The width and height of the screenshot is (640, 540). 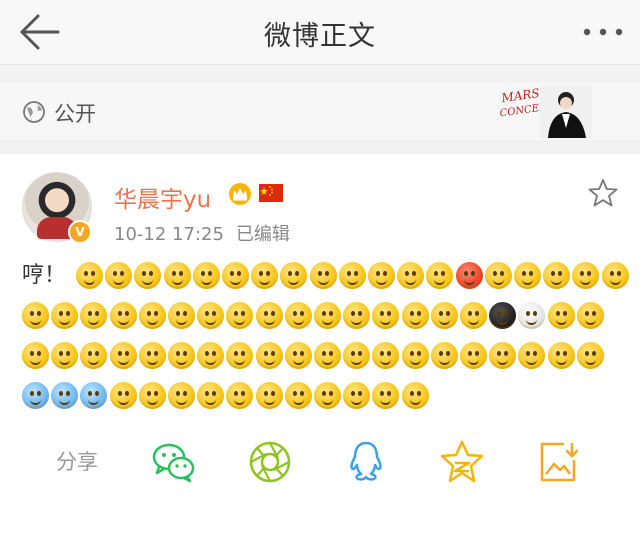 I want to click on post-meta: 10-12 17:25 已编辑, so click(x=202, y=233).